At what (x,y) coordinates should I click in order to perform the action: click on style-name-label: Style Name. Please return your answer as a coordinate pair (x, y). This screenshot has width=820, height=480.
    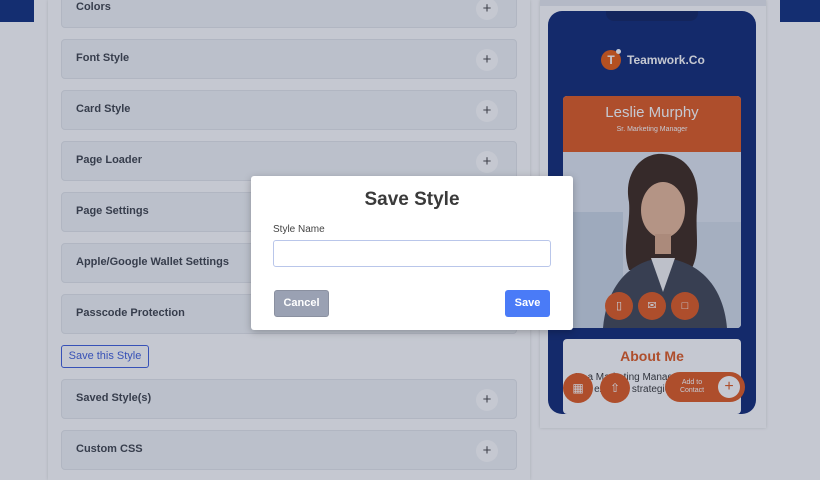
    Looking at the image, I should click on (299, 229).